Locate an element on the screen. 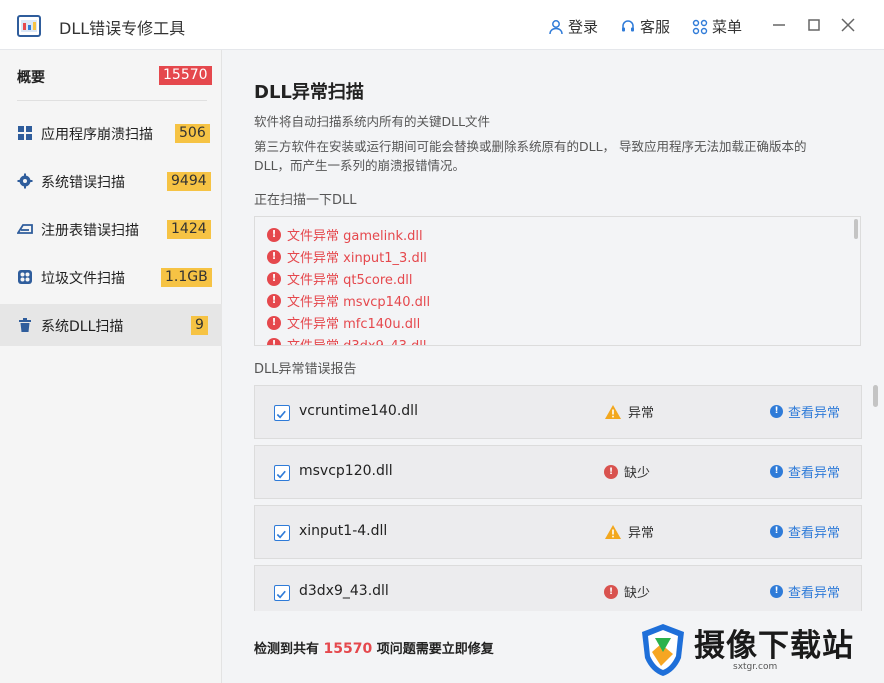  scan-log-item: ! 文件异常 mfc140u.dll is located at coordinates (343, 322).